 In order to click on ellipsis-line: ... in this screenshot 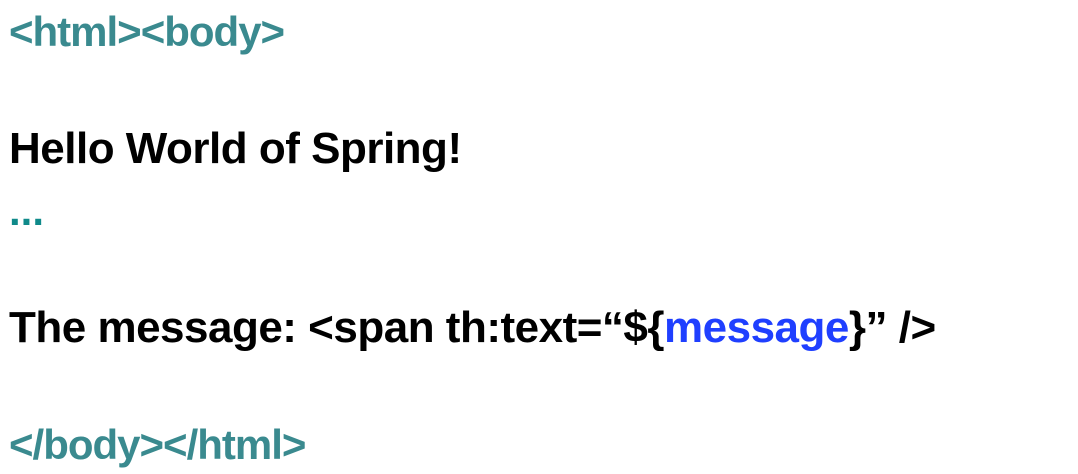, I will do `click(27, 210)`.